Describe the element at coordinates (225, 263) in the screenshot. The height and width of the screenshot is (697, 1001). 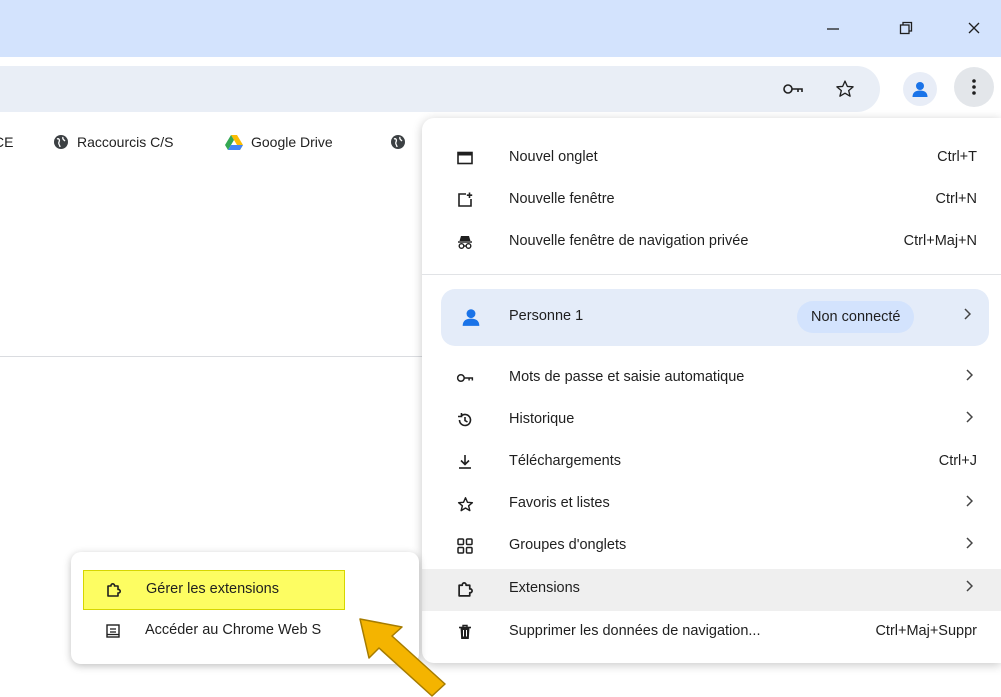
I see `page-content-area` at that location.